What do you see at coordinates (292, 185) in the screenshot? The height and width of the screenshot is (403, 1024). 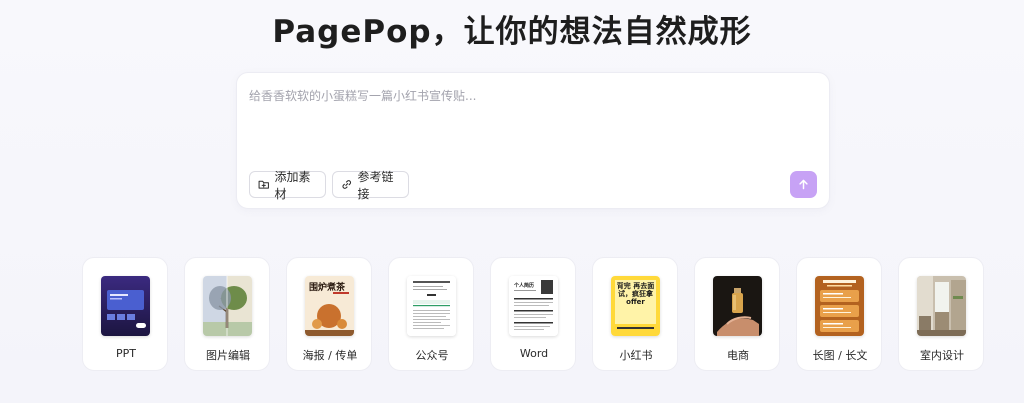 I see `add-material-label: 添加素材` at bounding box center [292, 185].